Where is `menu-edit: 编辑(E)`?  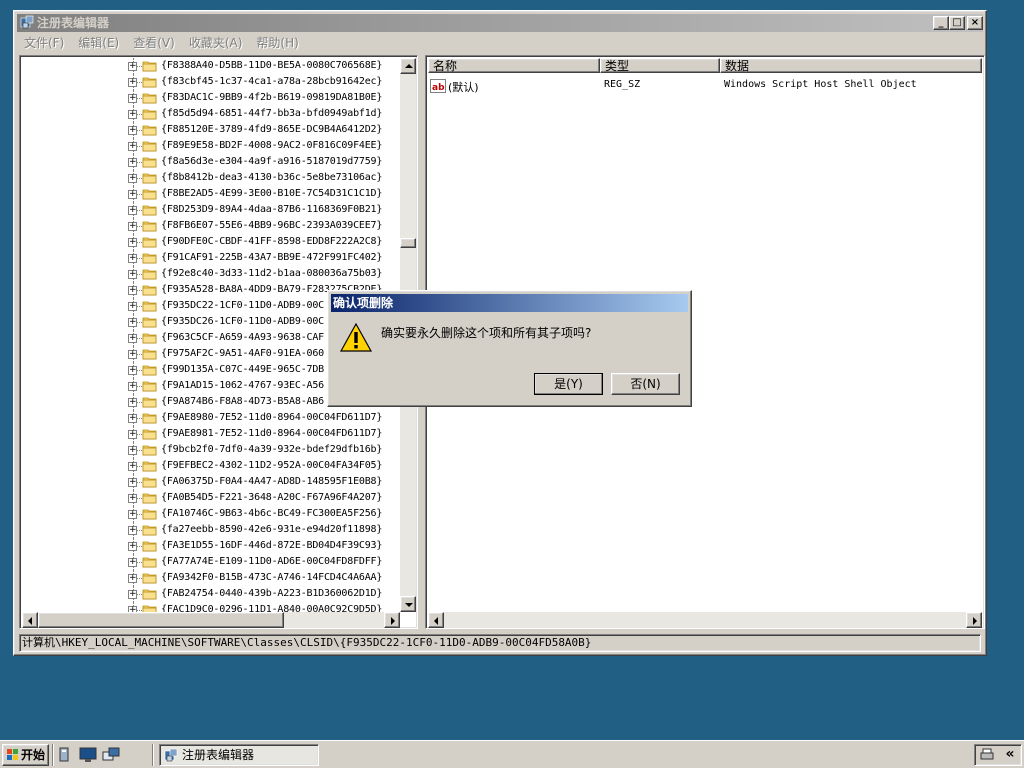 menu-edit: 编辑(E) is located at coordinates (98, 43).